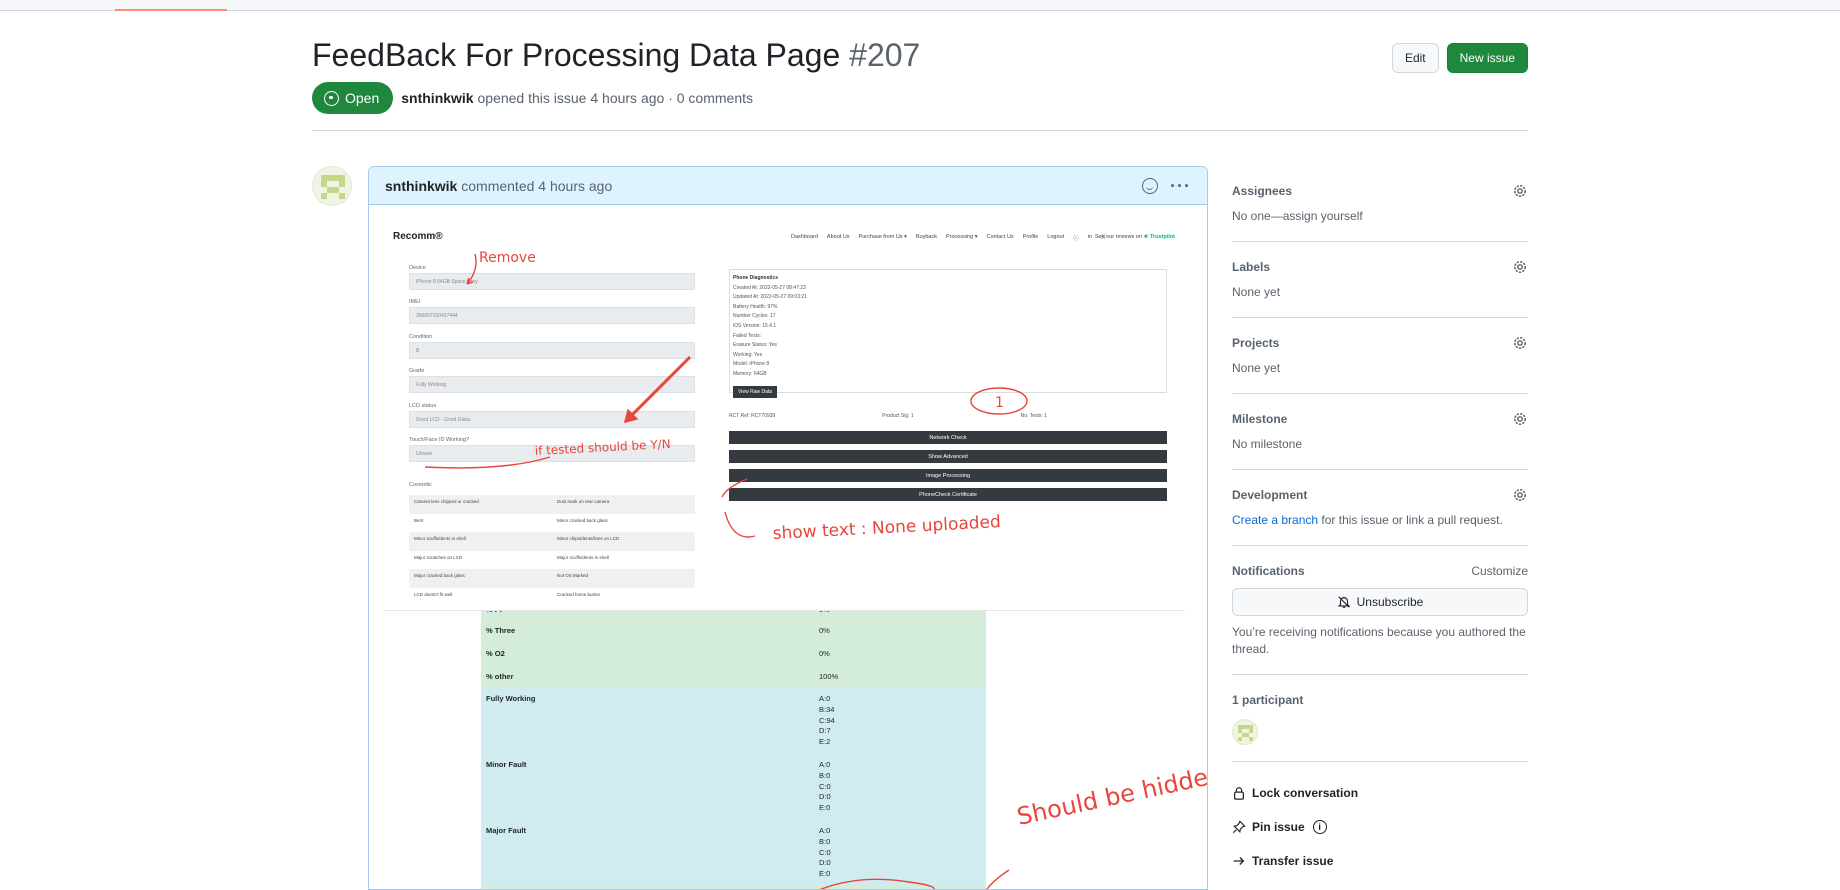 Image resolution: width=1840 pixels, height=890 pixels. What do you see at coordinates (882, 237) in the screenshot?
I see `mini-nav-item: Purchase from Us ▾` at bounding box center [882, 237].